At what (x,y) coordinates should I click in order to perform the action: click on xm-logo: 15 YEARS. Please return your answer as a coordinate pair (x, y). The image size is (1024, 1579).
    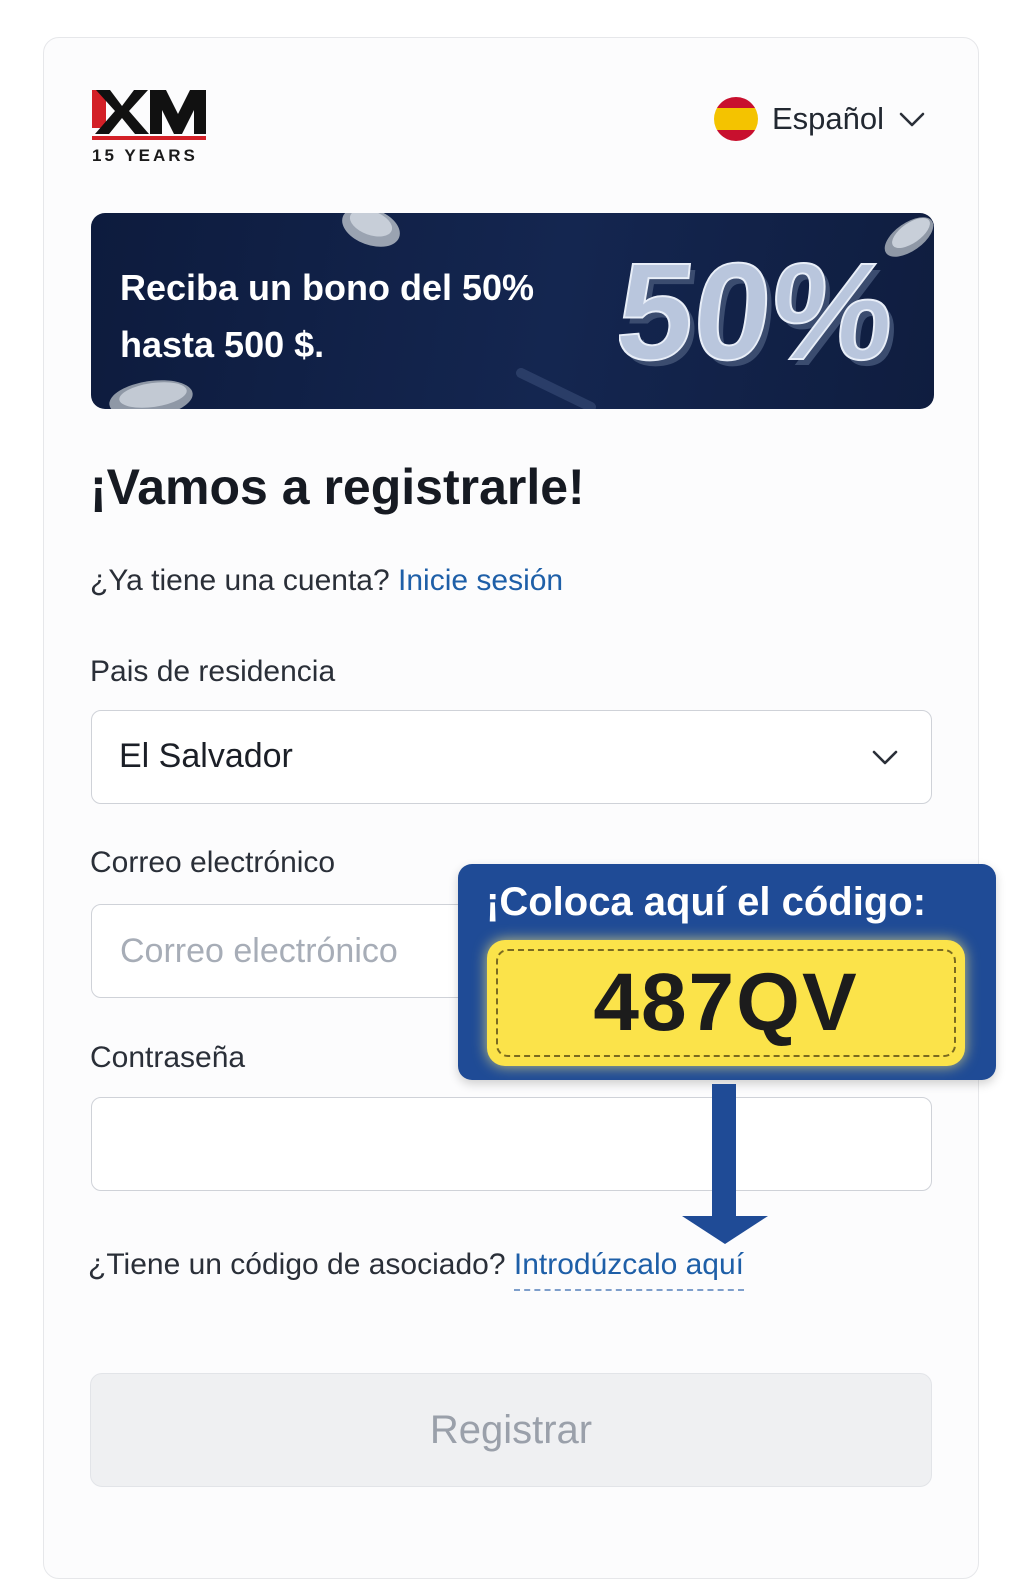
    Looking at the image, I should click on (150, 126).